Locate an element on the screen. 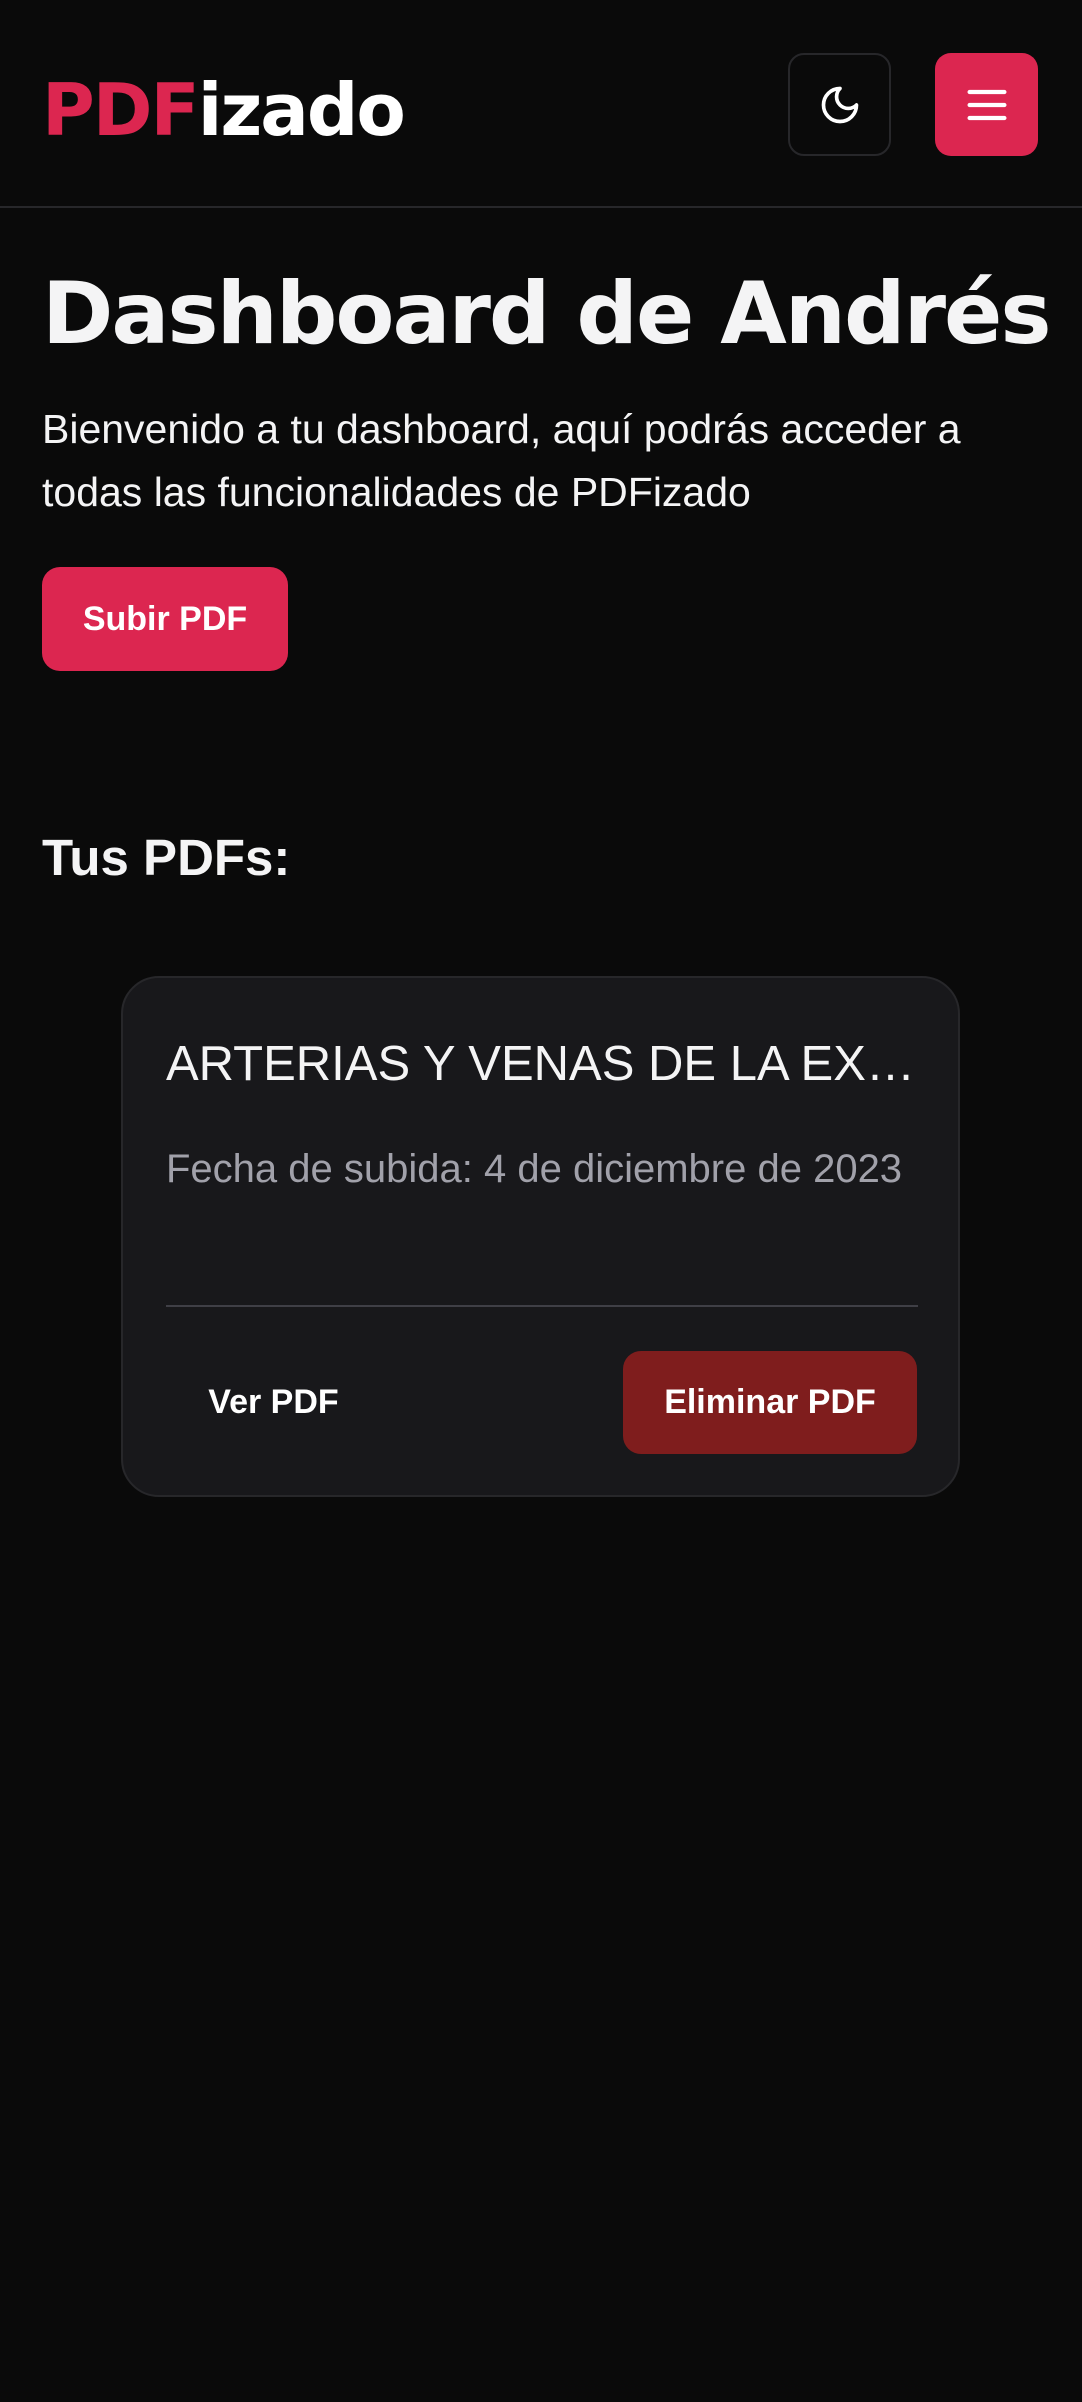  menu-button is located at coordinates (986, 104).